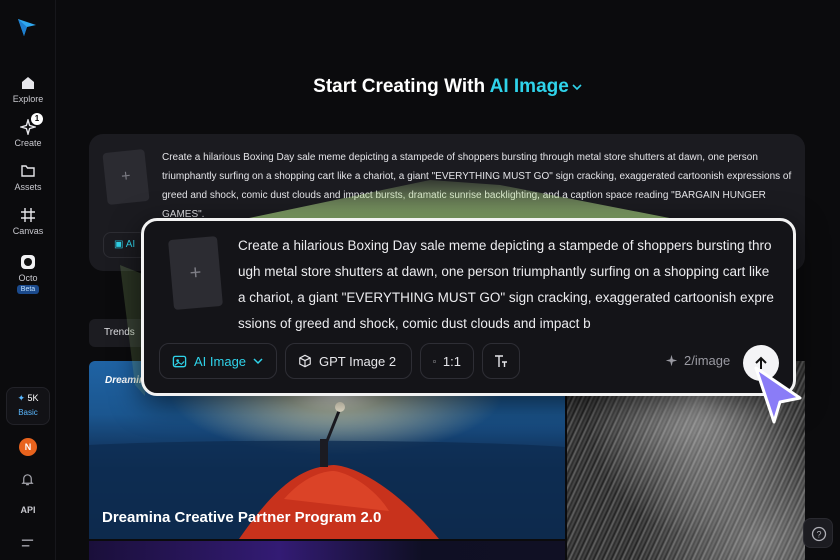 The image size is (840, 560). Describe the element at coordinates (451, 361) in the screenshot. I see `aspect-ratio-label: 1:1` at that location.